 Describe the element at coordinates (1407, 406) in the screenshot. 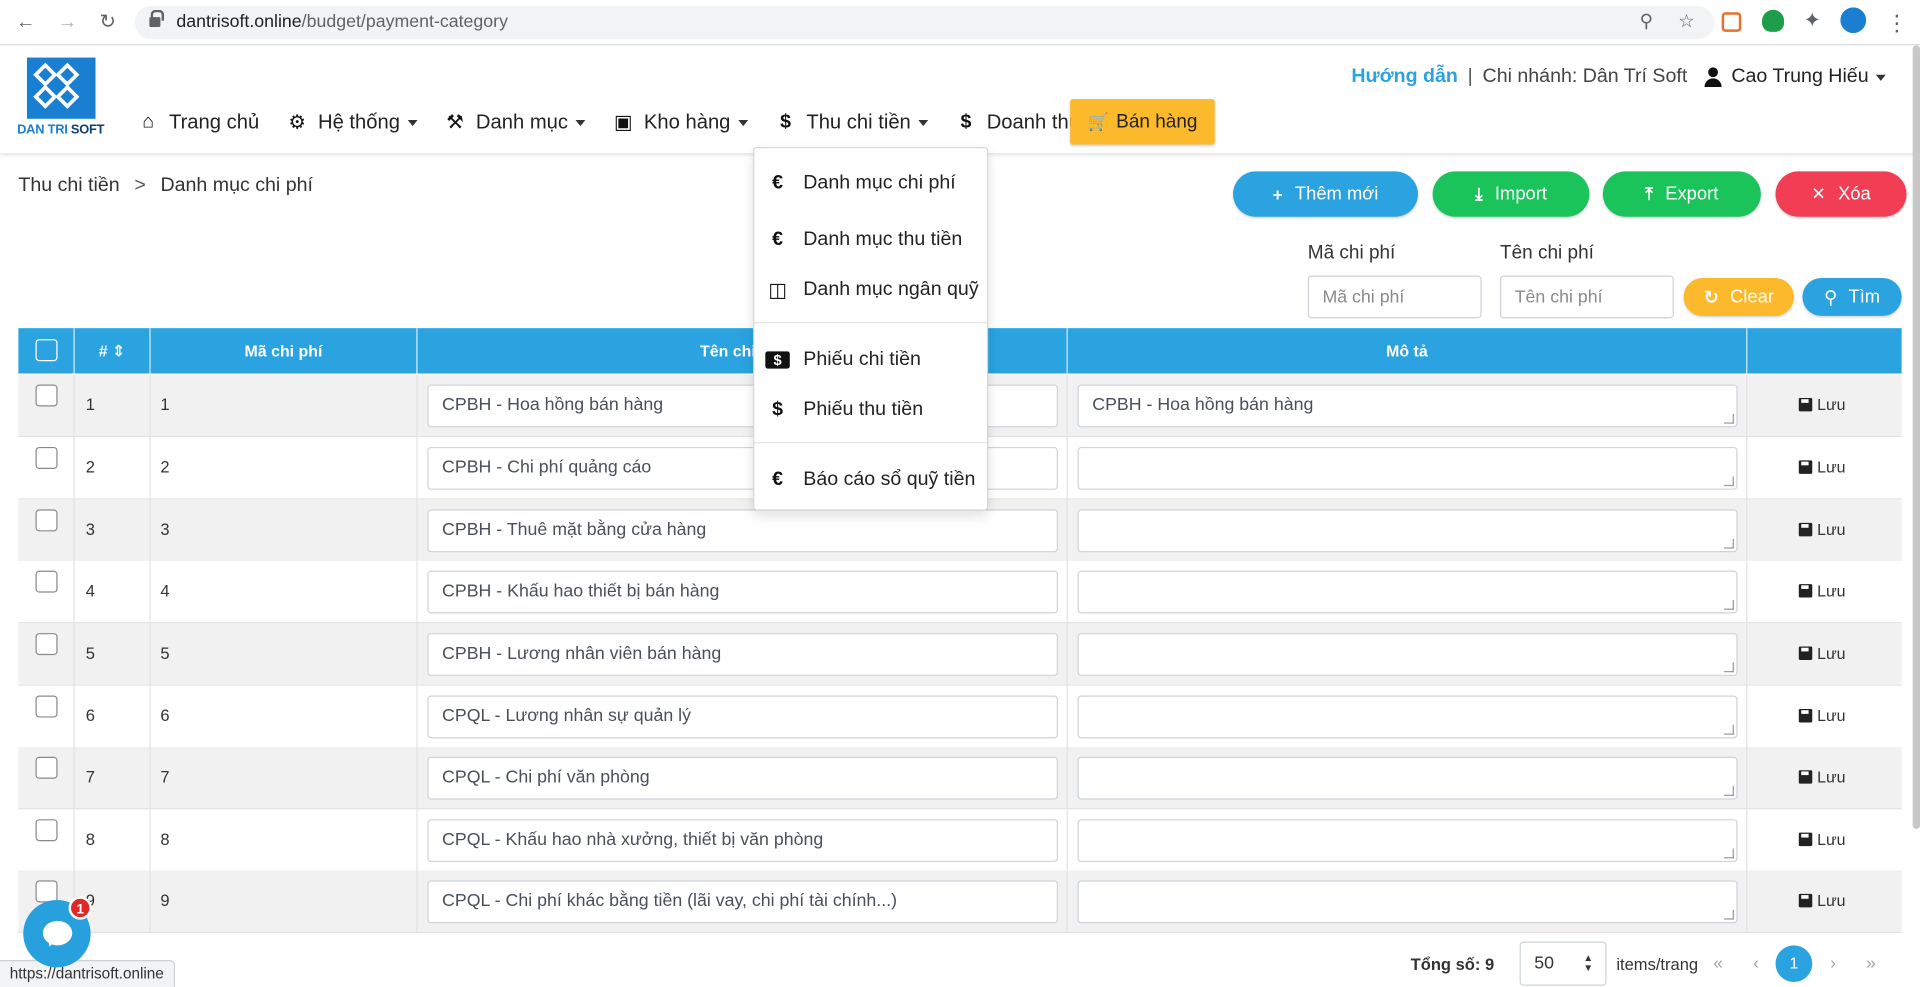

I see `row-description-textarea: CPBH - Hoa hồng bán hàng` at that location.